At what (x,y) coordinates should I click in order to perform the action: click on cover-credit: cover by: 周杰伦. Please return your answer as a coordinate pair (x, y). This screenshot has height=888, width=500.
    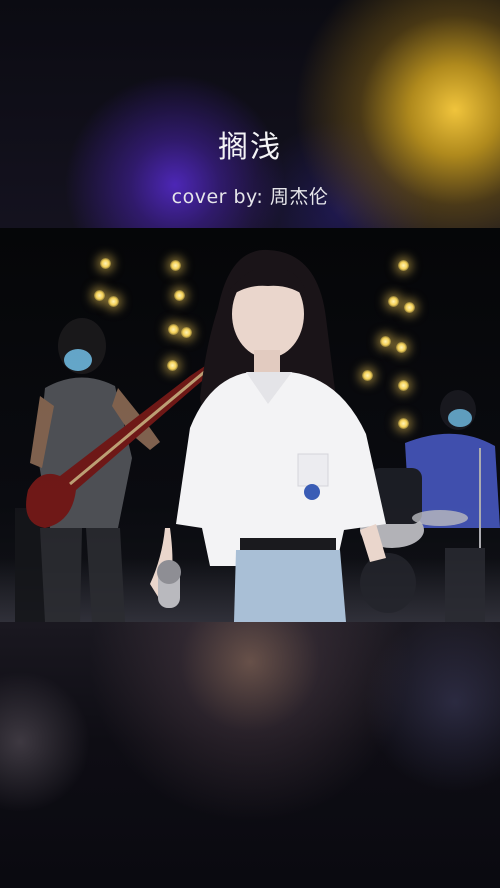
    Looking at the image, I should click on (250, 197).